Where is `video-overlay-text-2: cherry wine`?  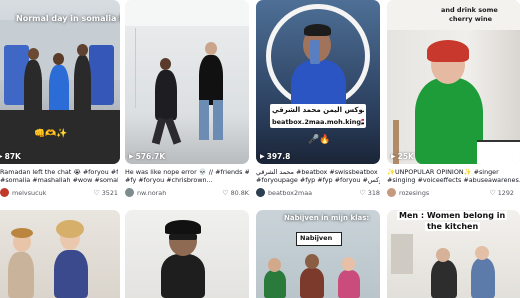
video-overlay-text-2: cherry wine is located at coordinates (471, 19).